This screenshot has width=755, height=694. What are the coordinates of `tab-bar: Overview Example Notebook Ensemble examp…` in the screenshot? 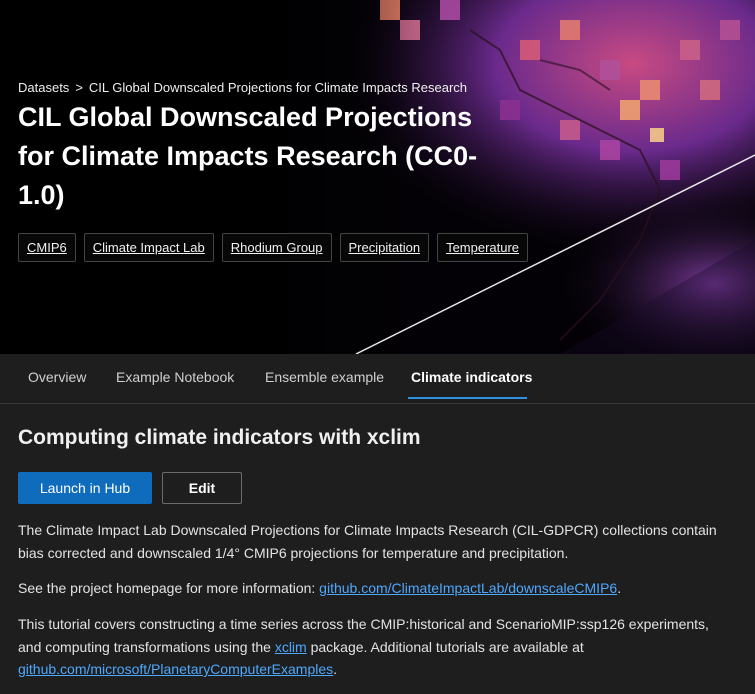 It's located at (377, 379).